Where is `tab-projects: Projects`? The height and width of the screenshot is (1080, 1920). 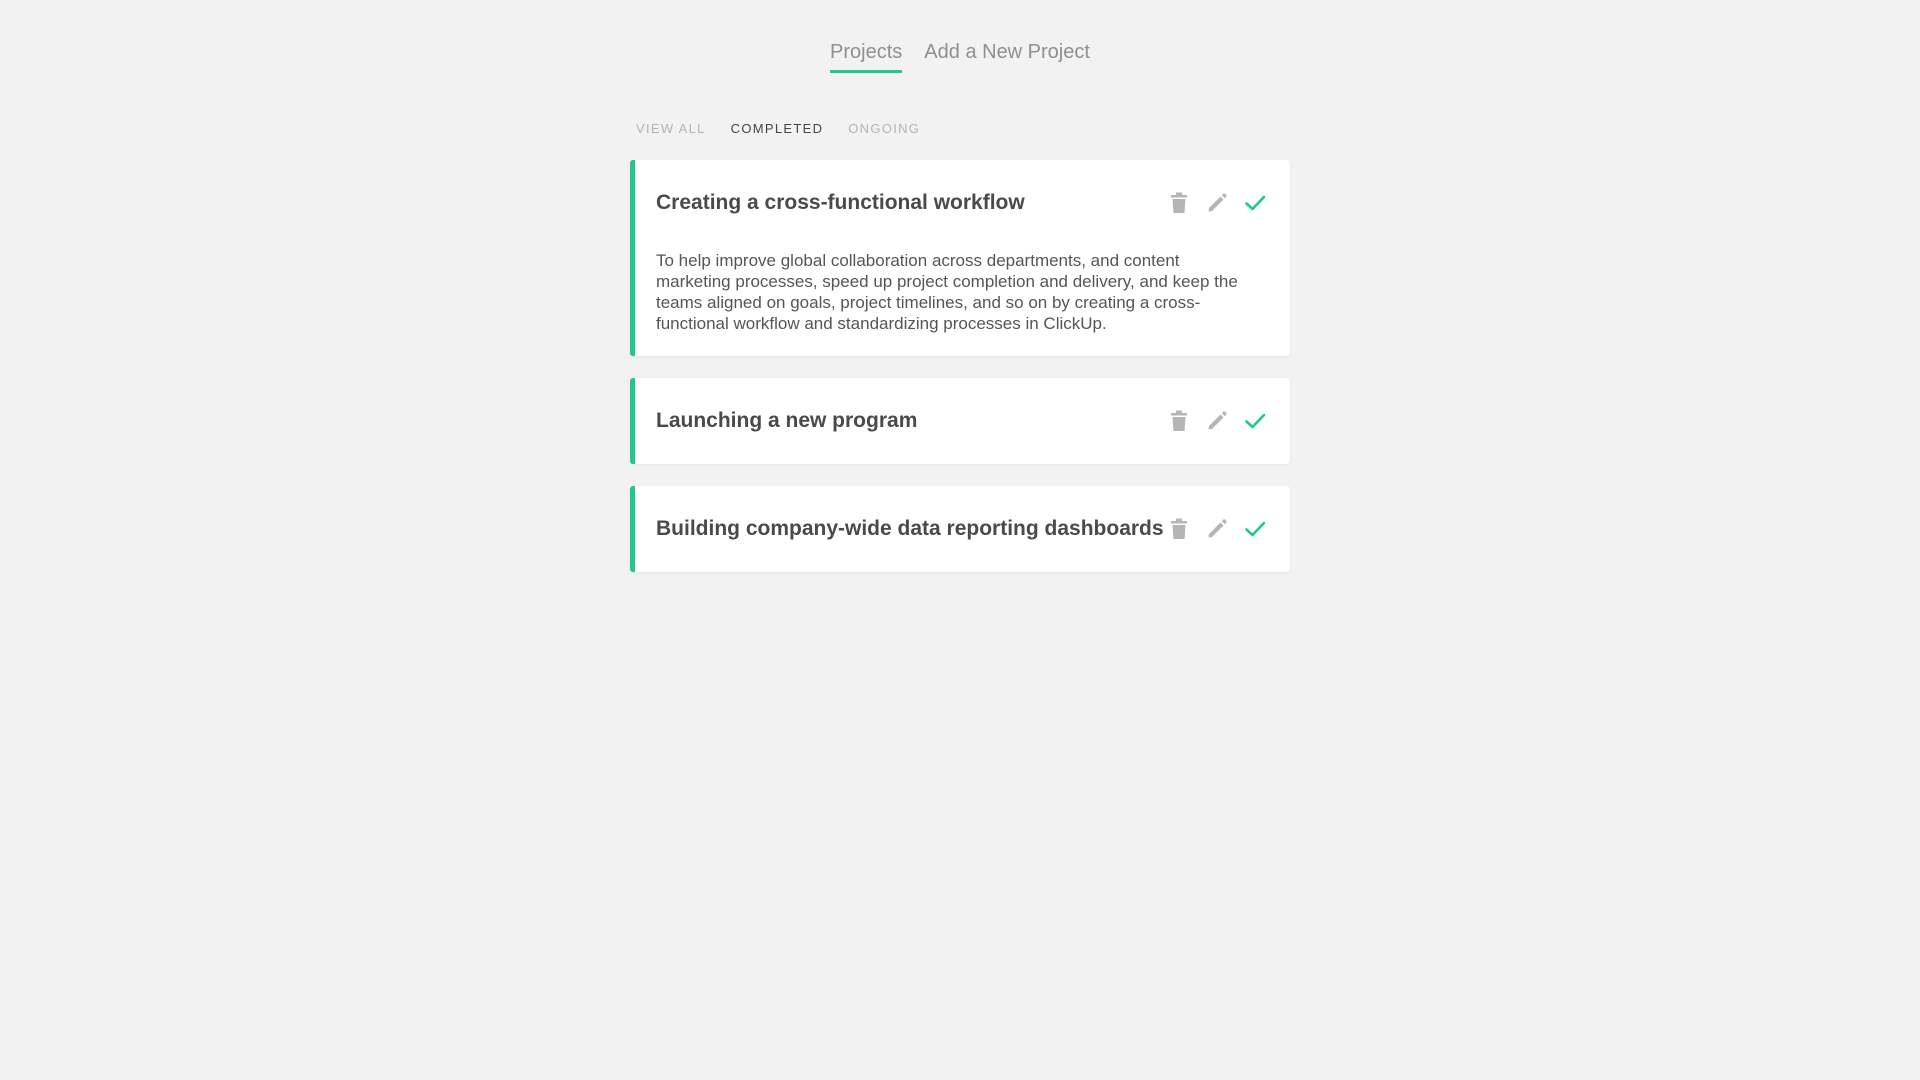 tab-projects: Projects is located at coordinates (866, 56).